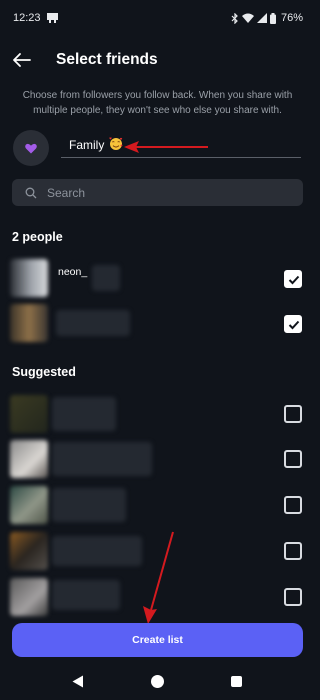  Describe the element at coordinates (22, 60) in the screenshot. I see `back-arrow-icon` at that location.